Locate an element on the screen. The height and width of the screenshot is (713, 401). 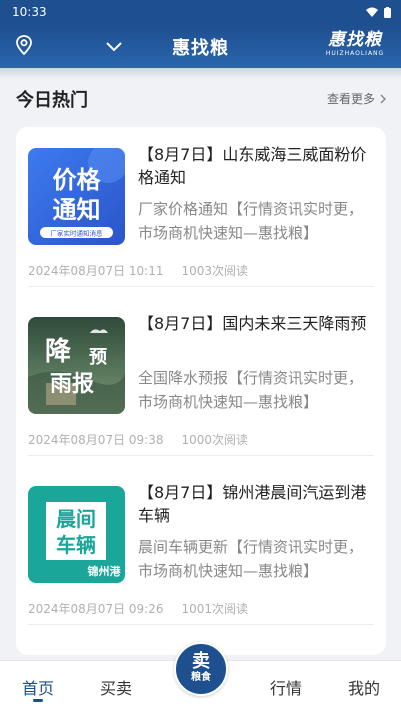
news-title: 【8月7日】国内未来三天降雨预 is located at coordinates (256, 323).